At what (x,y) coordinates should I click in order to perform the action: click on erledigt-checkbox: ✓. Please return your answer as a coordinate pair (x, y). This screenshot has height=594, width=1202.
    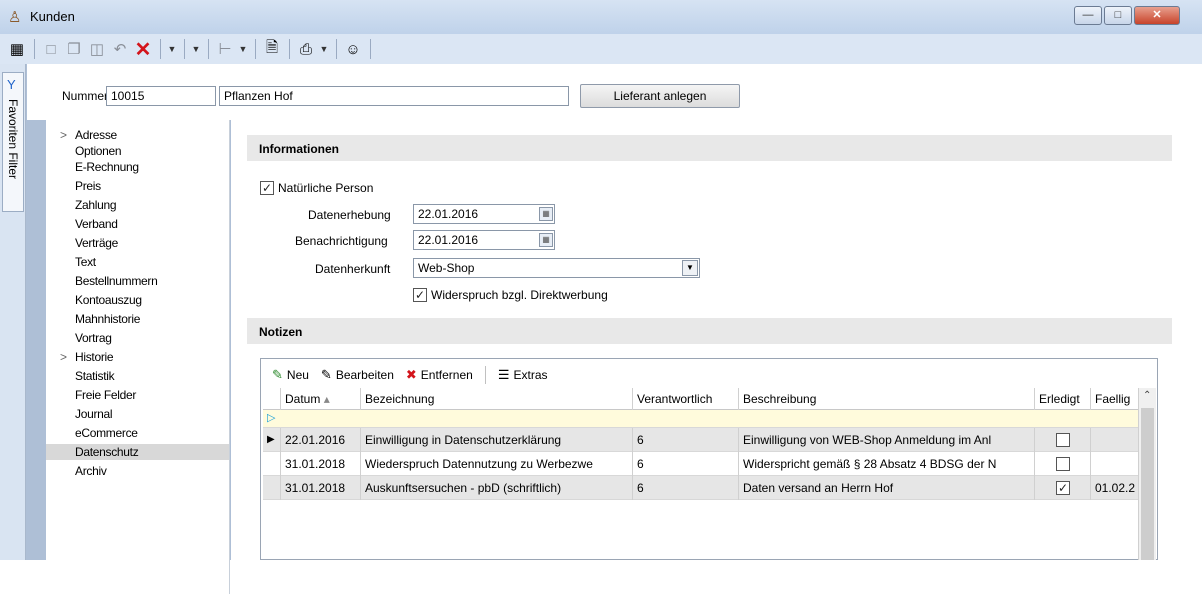
    Looking at the image, I should click on (1063, 488).